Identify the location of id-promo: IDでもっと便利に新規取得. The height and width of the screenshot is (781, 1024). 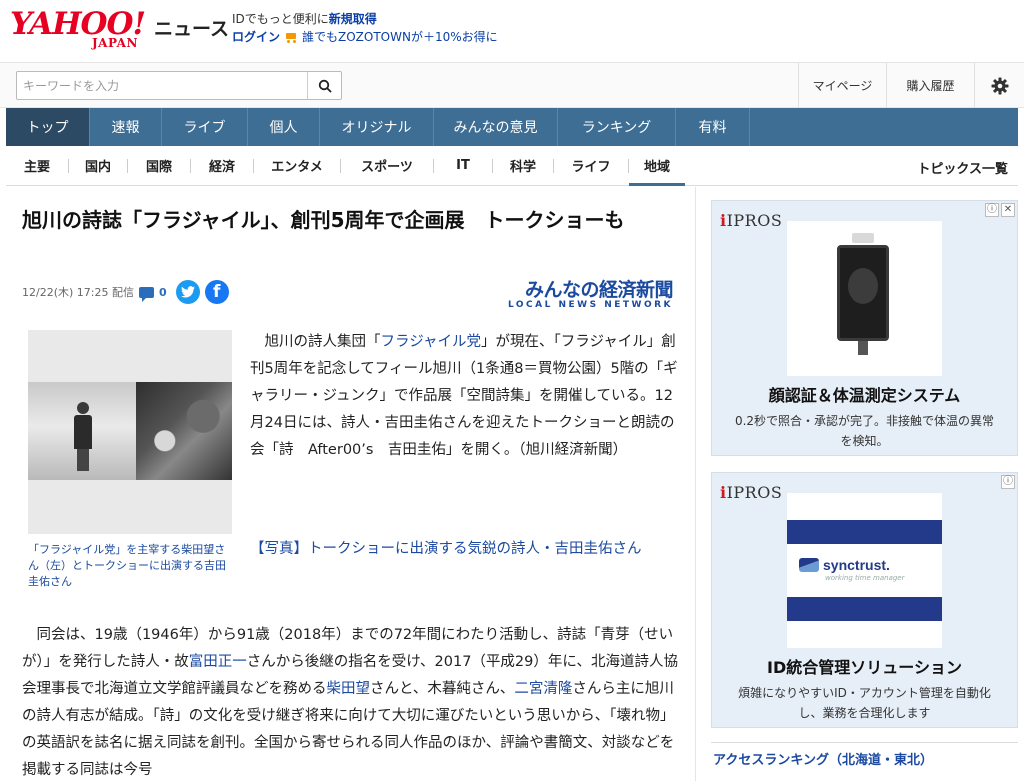
(304, 18).